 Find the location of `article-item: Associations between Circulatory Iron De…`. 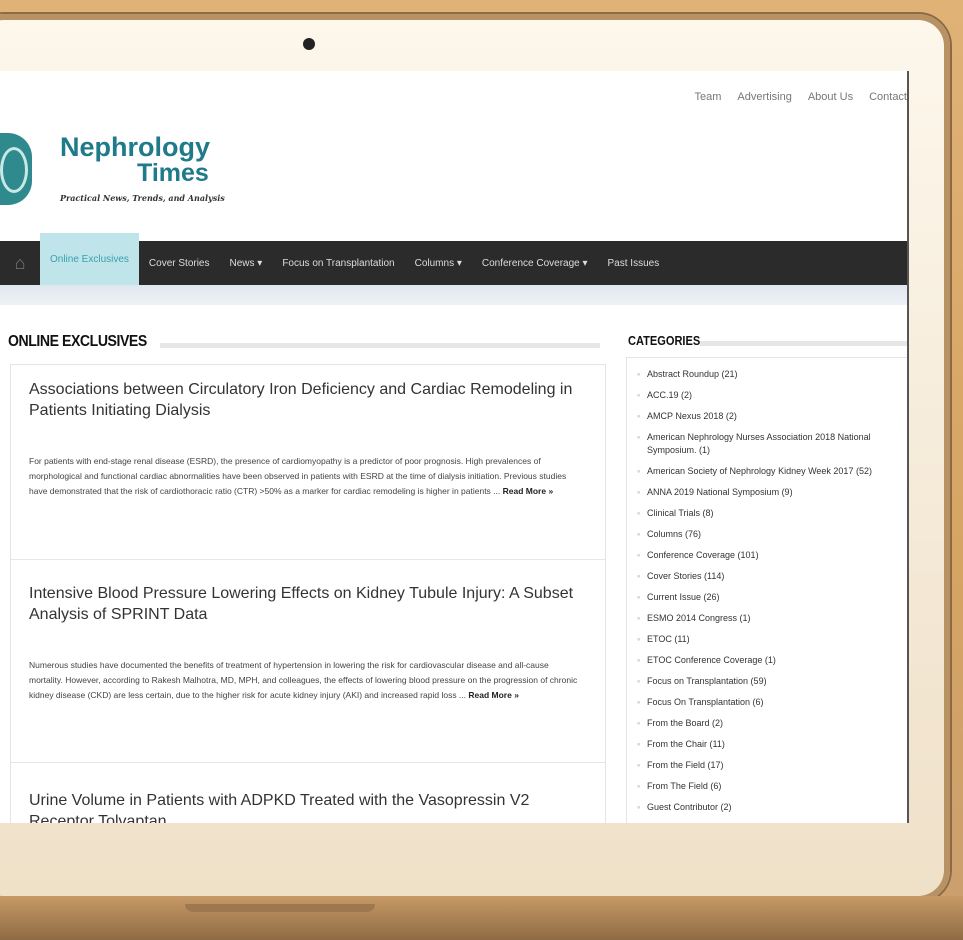

article-item: Associations between Circulatory Iron De… is located at coordinates (309, 439).